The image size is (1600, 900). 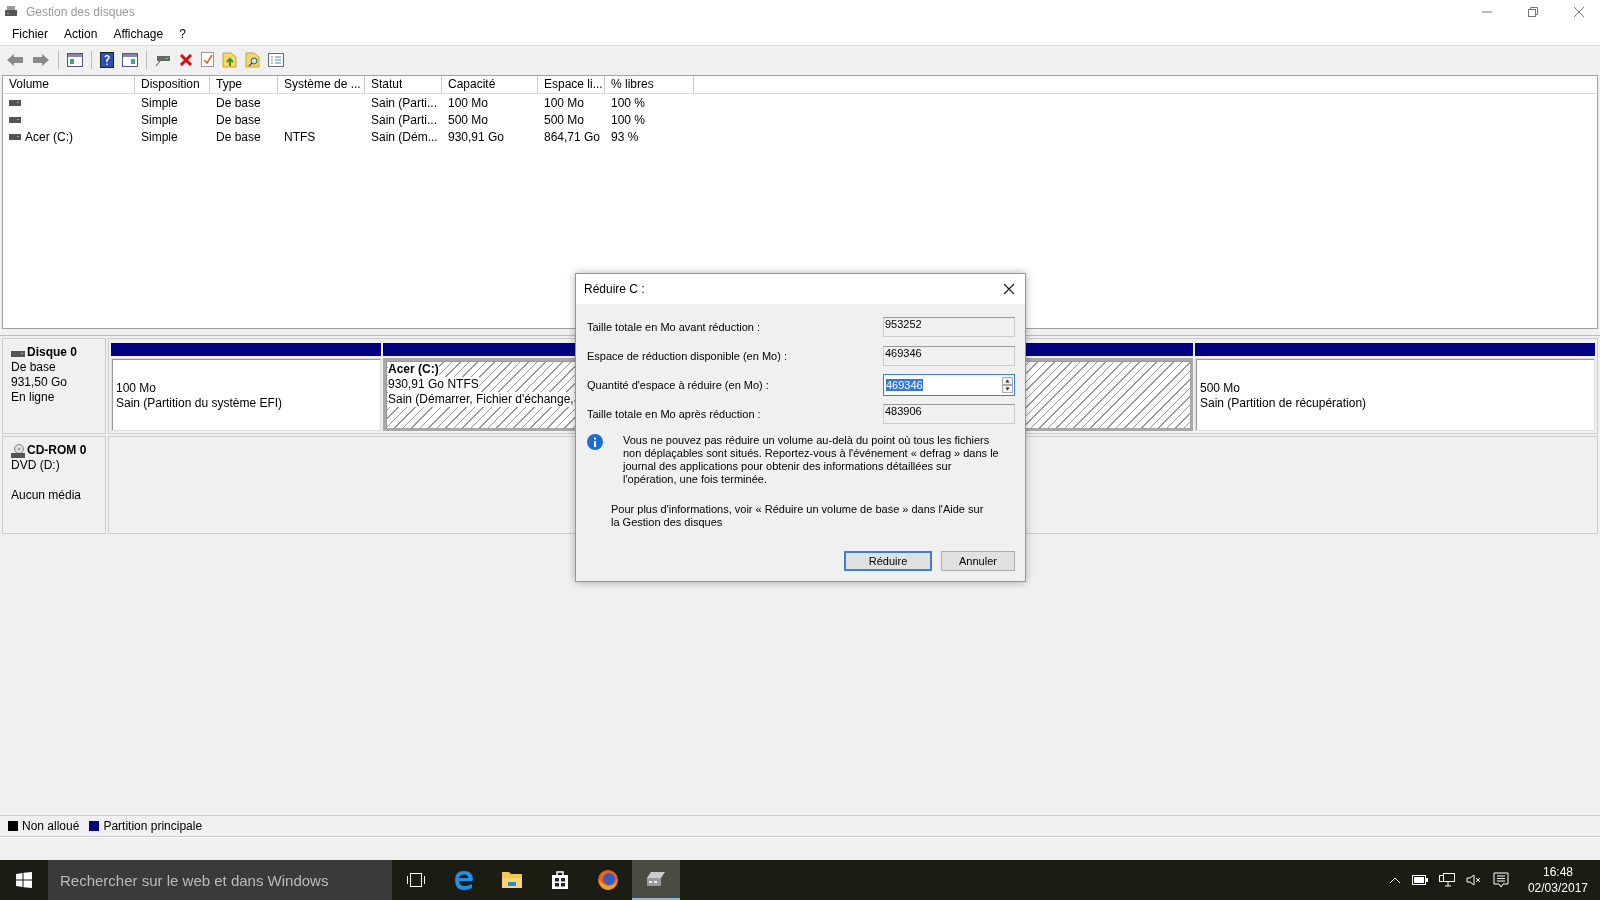 I want to click on restore-icon, so click(x=1533, y=11).